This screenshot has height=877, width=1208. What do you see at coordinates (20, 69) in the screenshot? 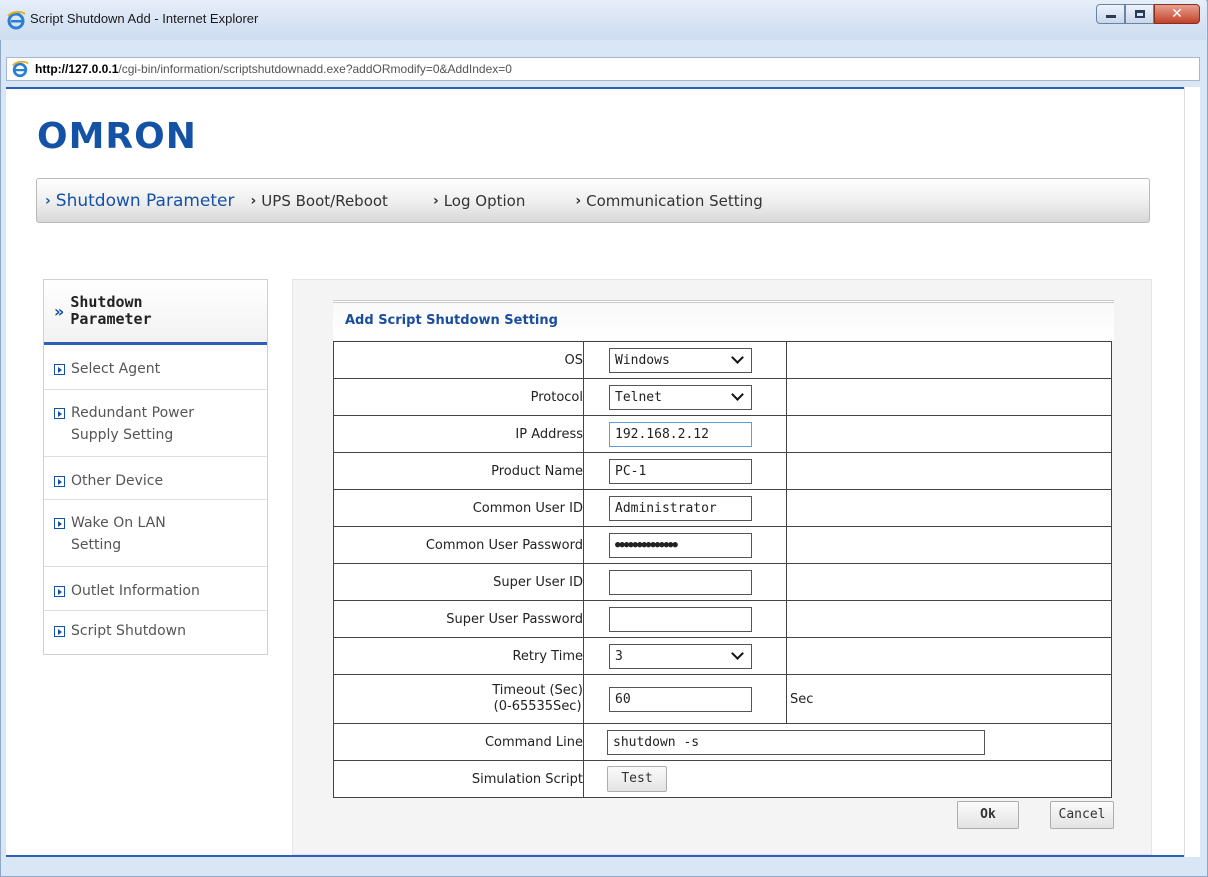
I see `ie-page-icon` at bounding box center [20, 69].